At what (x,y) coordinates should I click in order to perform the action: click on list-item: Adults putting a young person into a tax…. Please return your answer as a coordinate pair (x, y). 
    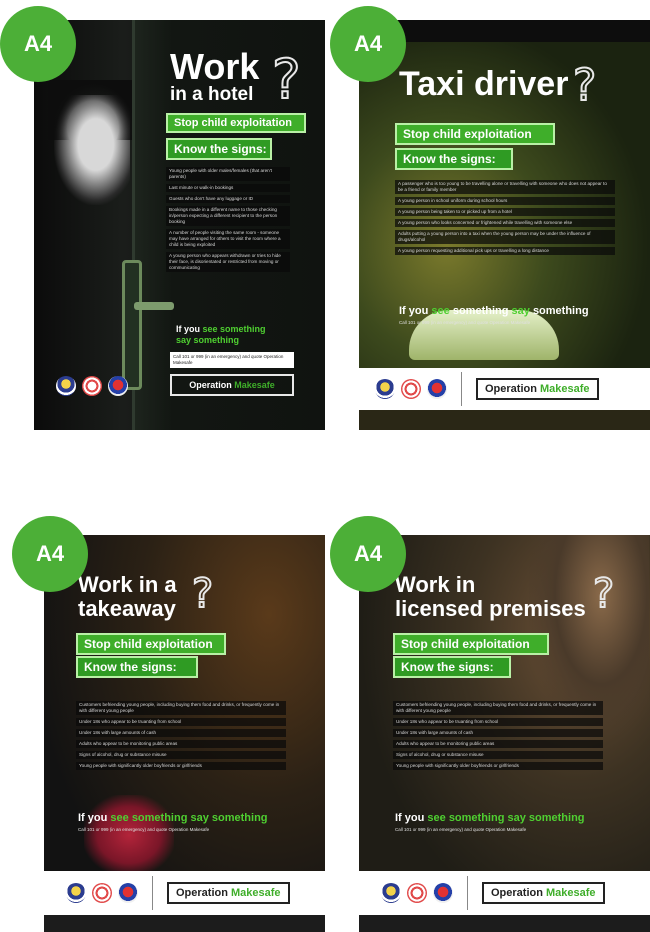
    Looking at the image, I should click on (505, 237).